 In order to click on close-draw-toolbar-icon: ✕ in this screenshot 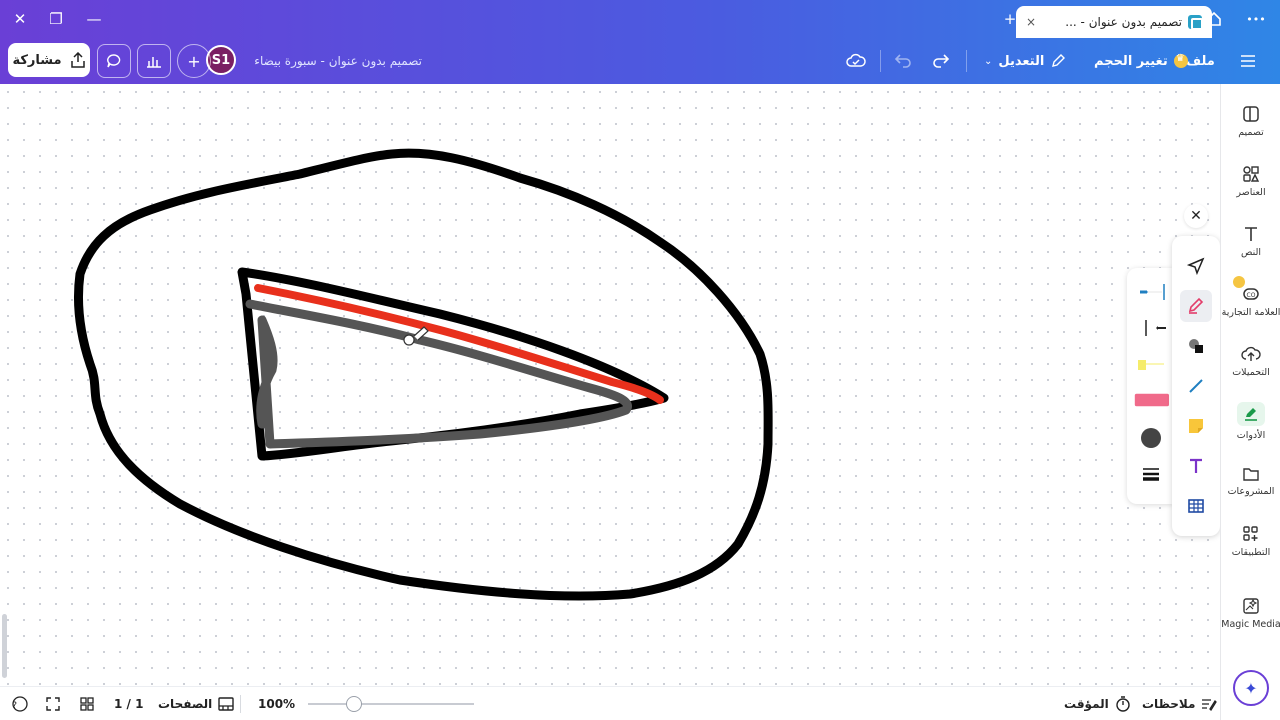, I will do `click(1196, 216)`.